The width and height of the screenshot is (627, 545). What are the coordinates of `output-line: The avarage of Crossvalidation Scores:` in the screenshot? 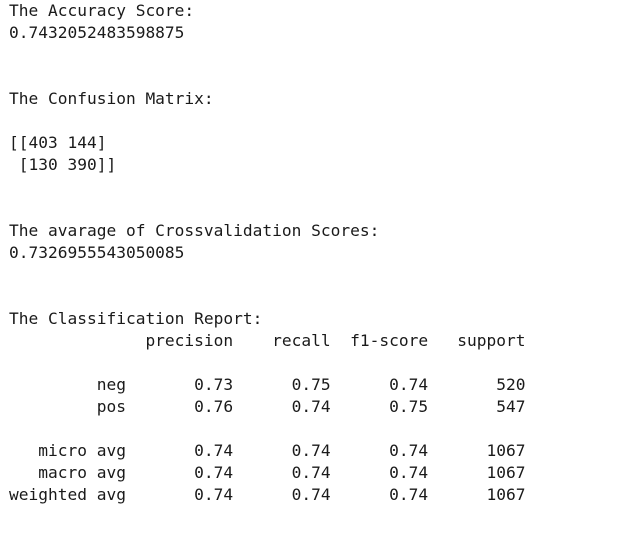 It's located at (194, 230).